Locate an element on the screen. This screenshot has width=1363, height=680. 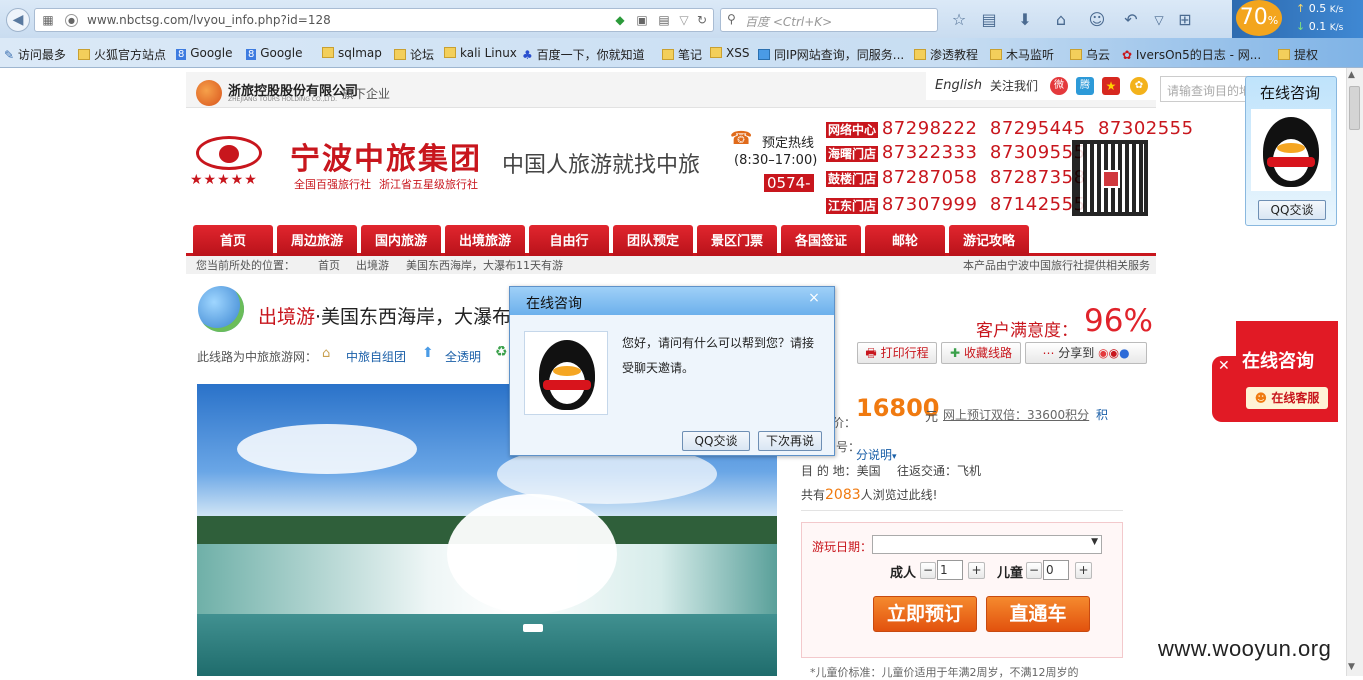
date-select: ▼ is located at coordinates (987, 544).